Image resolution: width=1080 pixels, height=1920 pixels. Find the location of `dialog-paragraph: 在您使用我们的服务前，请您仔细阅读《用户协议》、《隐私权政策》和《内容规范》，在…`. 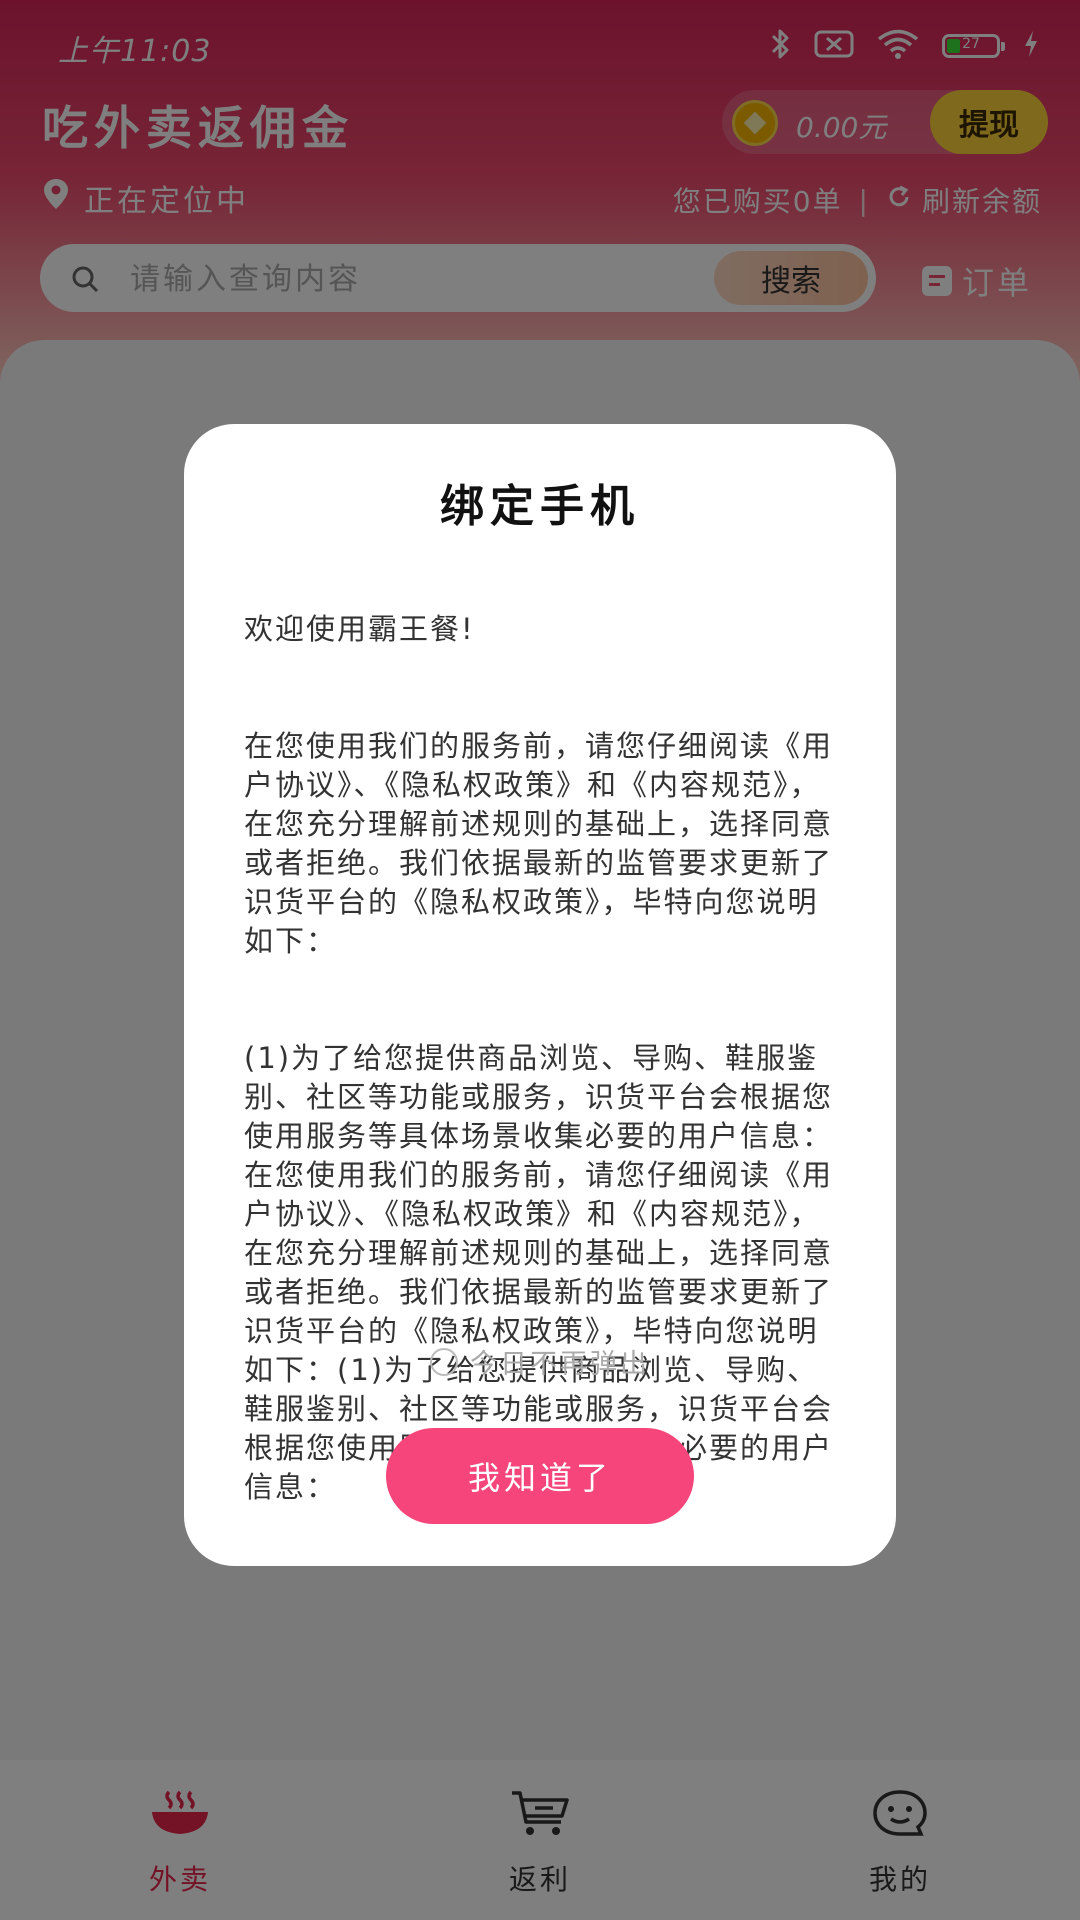

dialog-paragraph: 在您使用我们的服务前，请您仔细阅读《用户协议》、《隐私权政策》和《内容规范》，在… is located at coordinates (539, 843).